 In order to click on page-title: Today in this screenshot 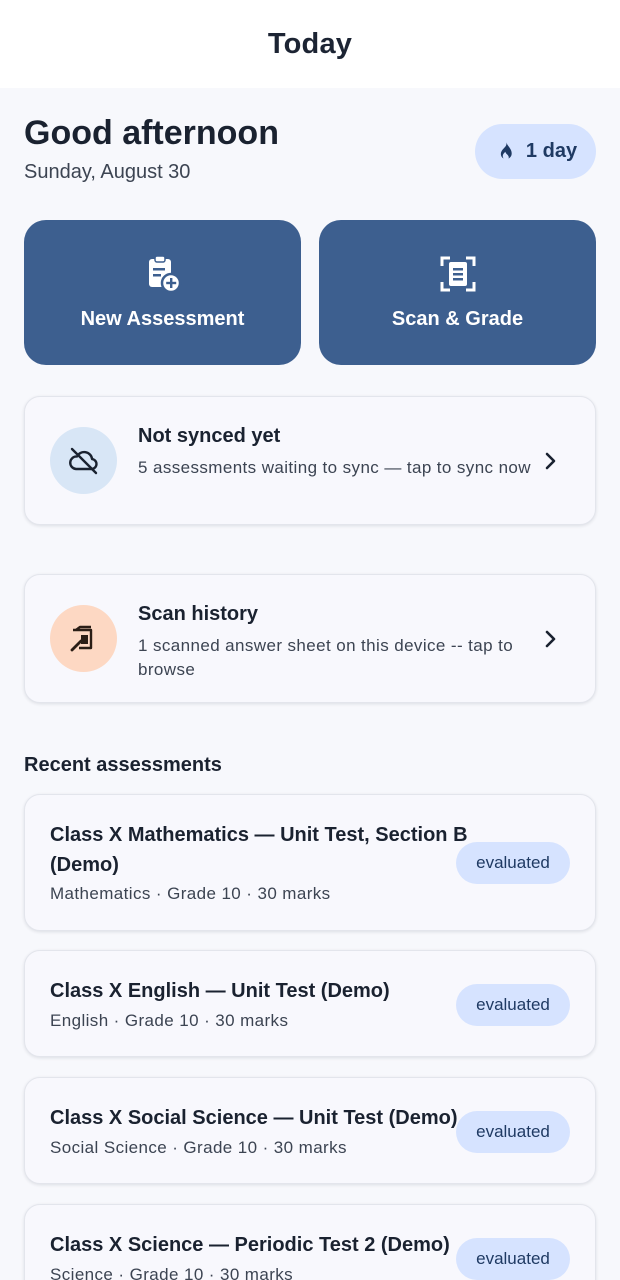, I will do `click(310, 43)`.